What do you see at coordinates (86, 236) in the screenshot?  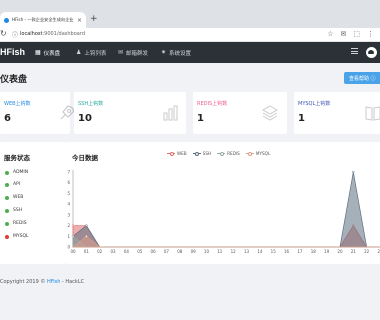 I see `data-point-mysql` at bounding box center [86, 236].